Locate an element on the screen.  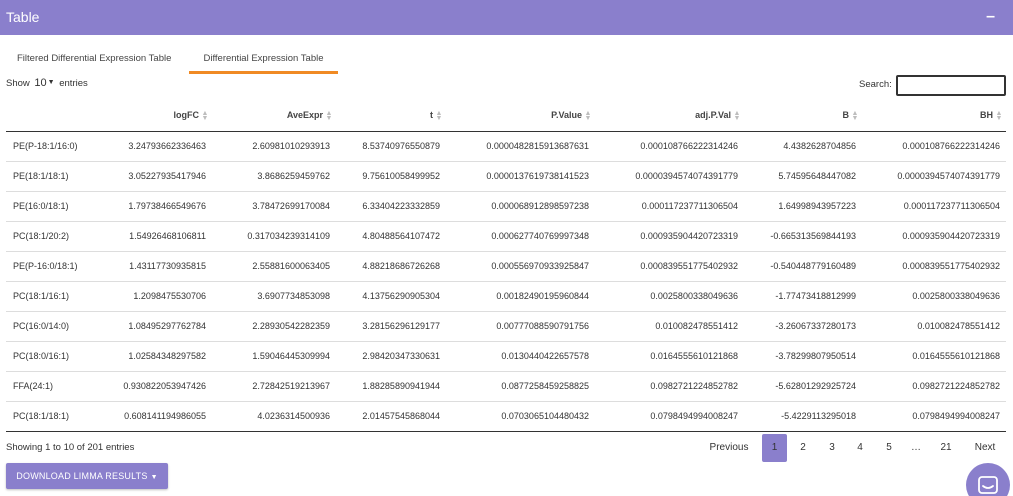
pagination-page-2: 2 is located at coordinates (803, 448).